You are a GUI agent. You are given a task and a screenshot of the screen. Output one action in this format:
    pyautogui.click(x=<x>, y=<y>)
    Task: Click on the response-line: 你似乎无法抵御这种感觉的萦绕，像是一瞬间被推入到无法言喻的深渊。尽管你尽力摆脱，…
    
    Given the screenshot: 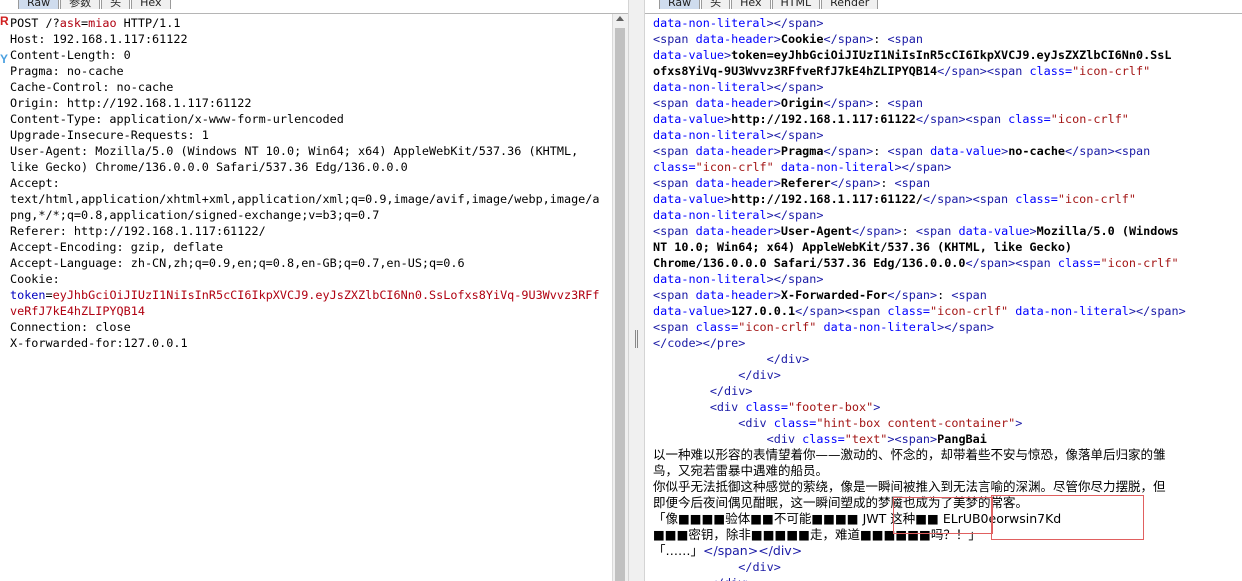 What is the action you would take?
    pyautogui.click(x=945, y=487)
    